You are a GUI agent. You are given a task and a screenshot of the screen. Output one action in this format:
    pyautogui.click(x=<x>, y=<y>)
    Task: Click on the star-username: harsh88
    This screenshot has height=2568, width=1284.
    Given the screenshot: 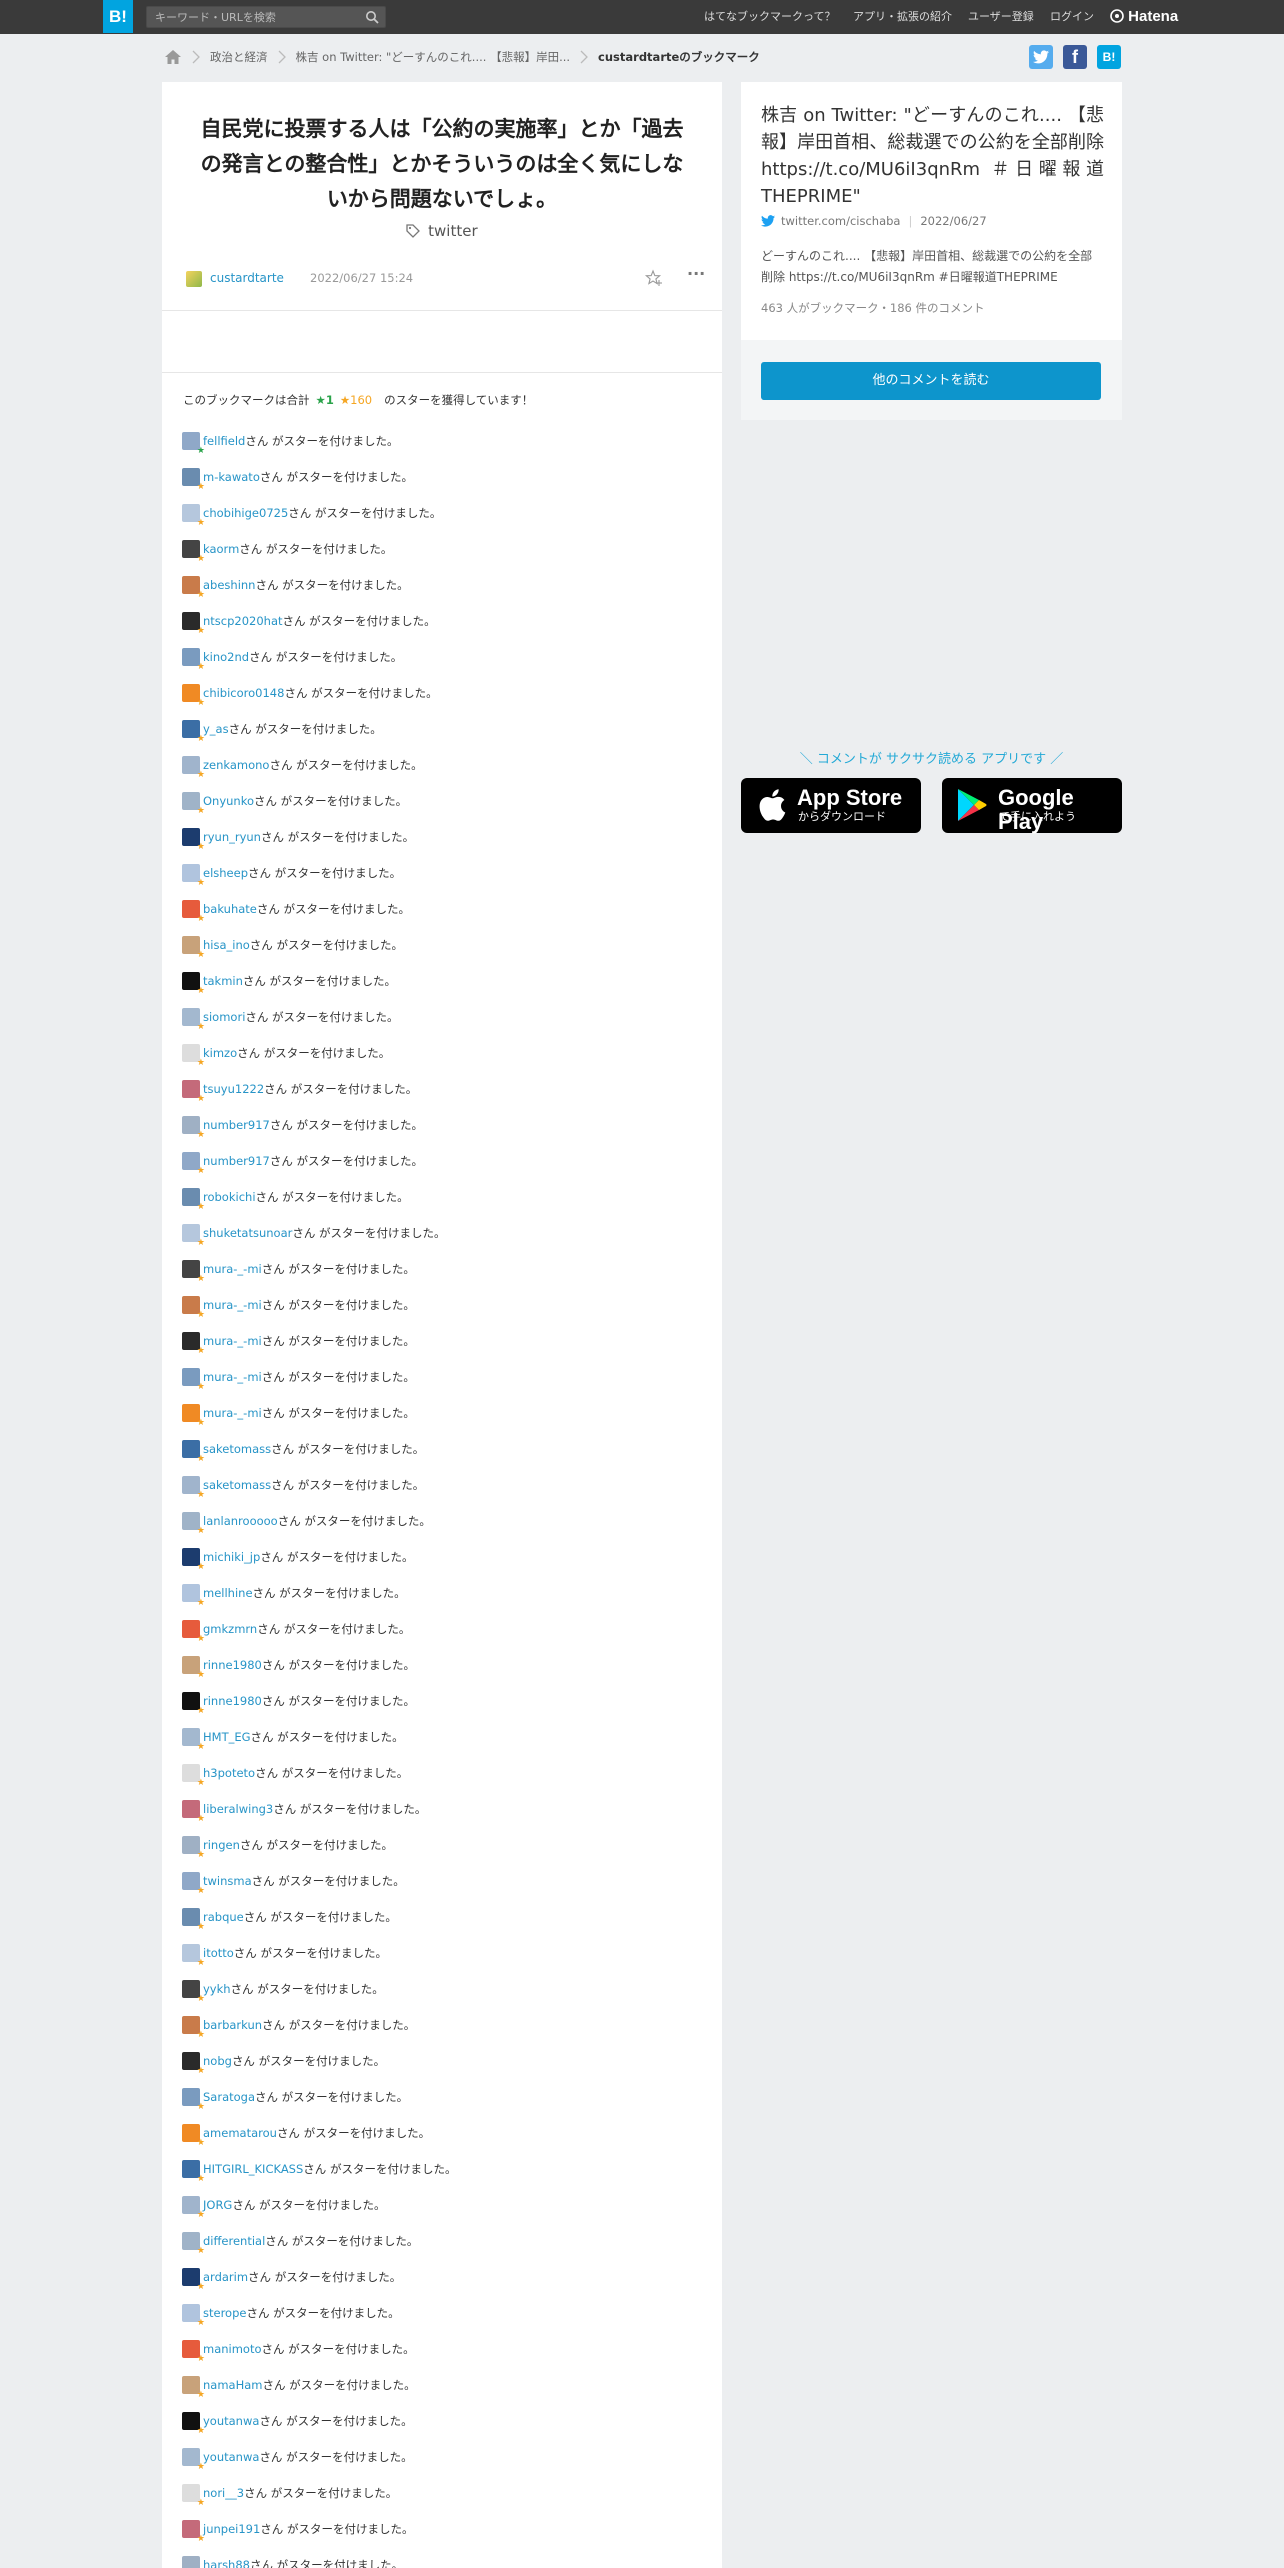 What is the action you would take?
    pyautogui.click(x=226, y=2563)
    